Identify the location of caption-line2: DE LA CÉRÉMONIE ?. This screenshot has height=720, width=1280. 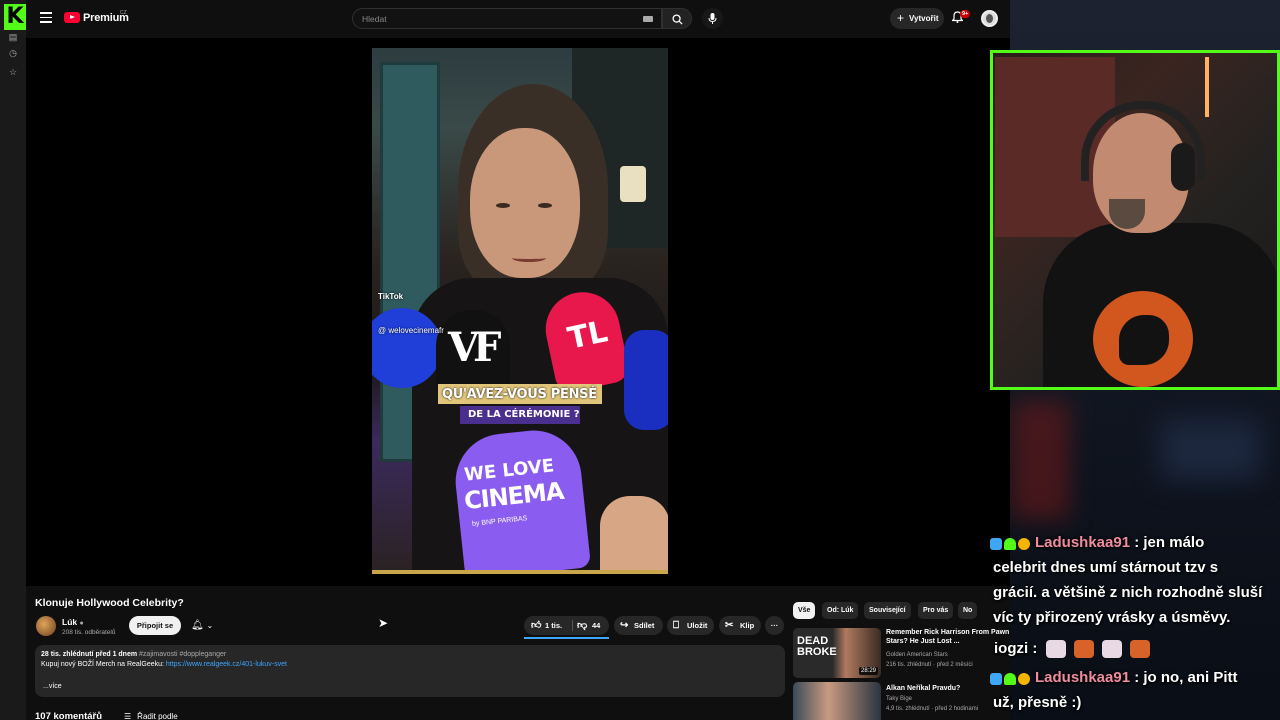
(524, 414).